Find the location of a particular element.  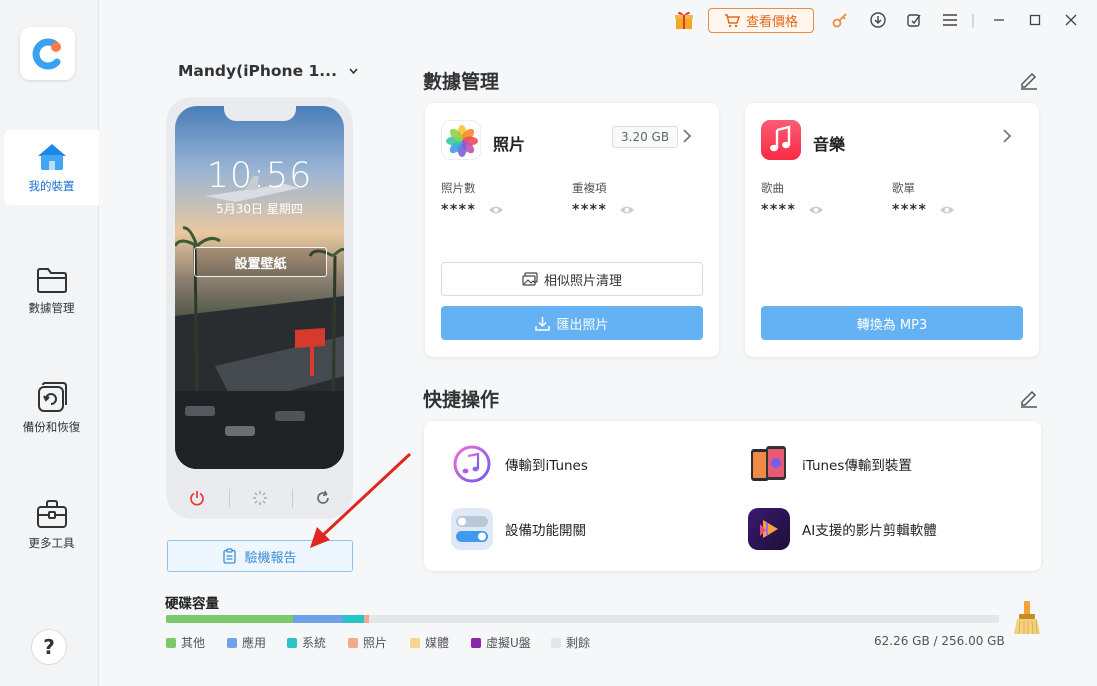

data-management-title: 數據管理 is located at coordinates (461, 82).